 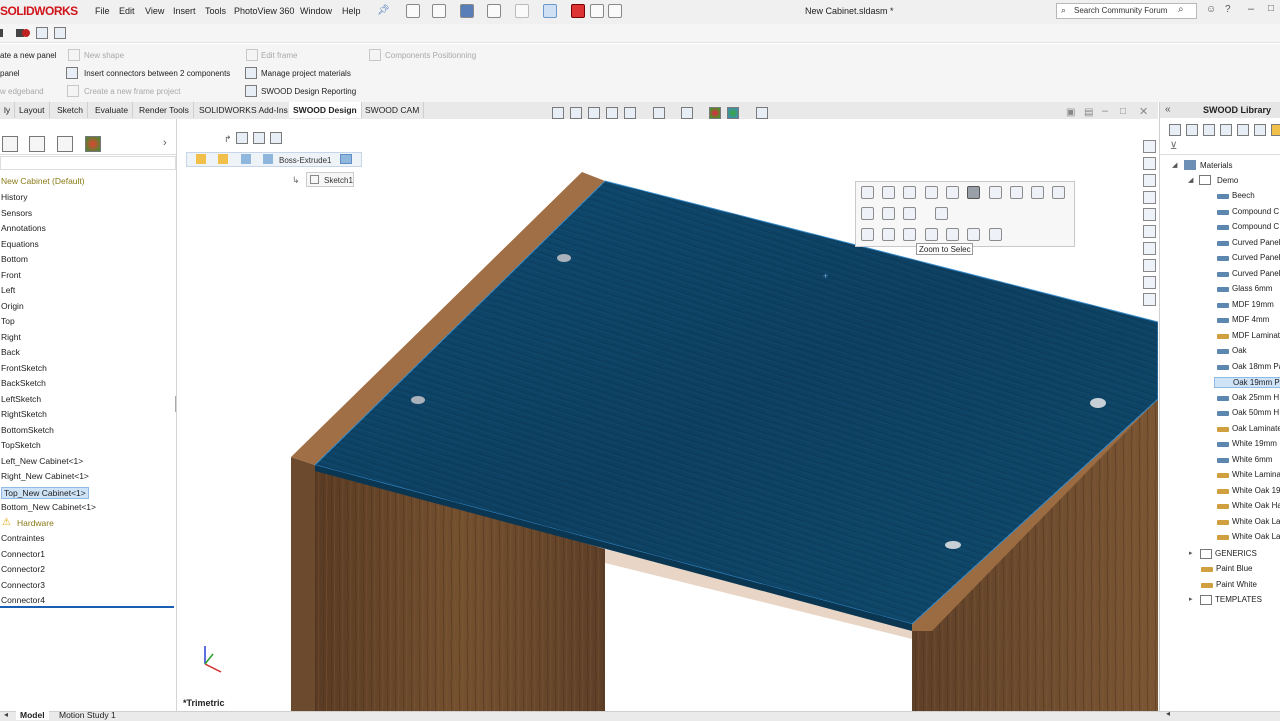 What do you see at coordinates (995, 192) in the screenshot?
I see `sort-icon` at bounding box center [995, 192].